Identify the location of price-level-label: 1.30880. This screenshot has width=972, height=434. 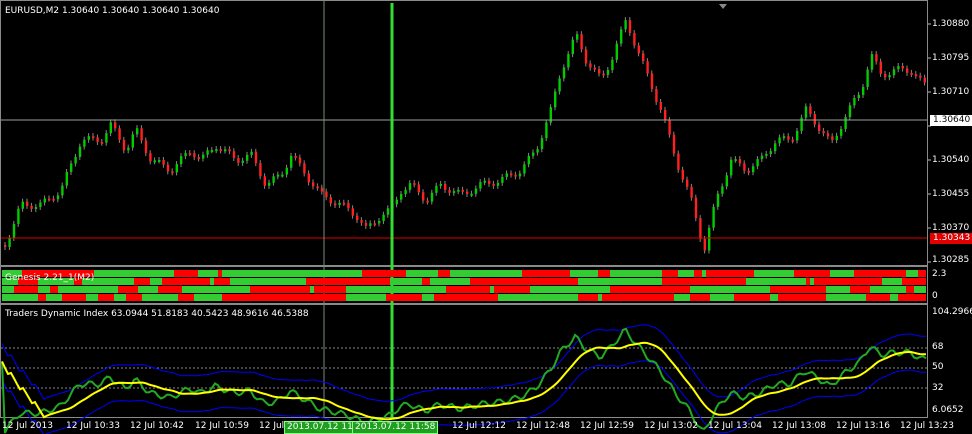
(951, 24).